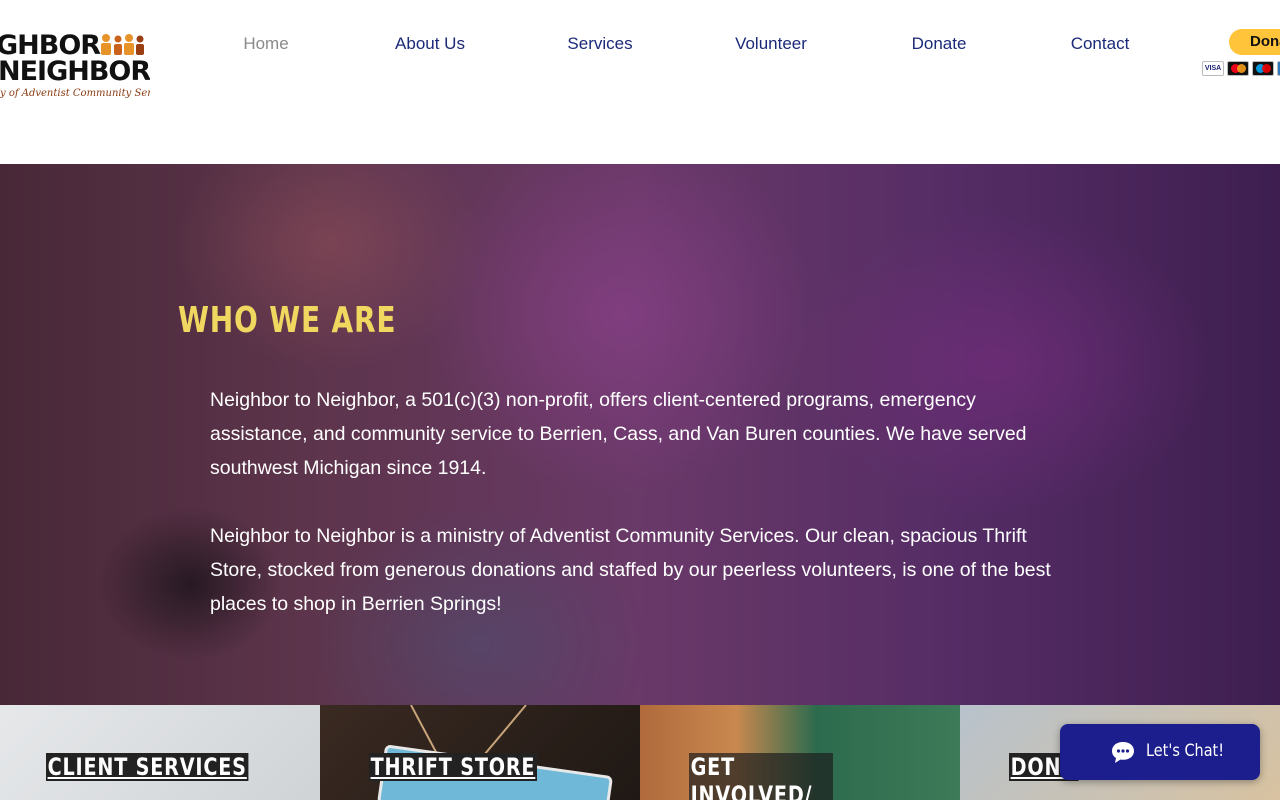 The width and height of the screenshot is (1280, 800). What do you see at coordinates (800, 752) in the screenshot?
I see `tile-volunteer: GET INVOLVED/ VOLUNTEER` at bounding box center [800, 752].